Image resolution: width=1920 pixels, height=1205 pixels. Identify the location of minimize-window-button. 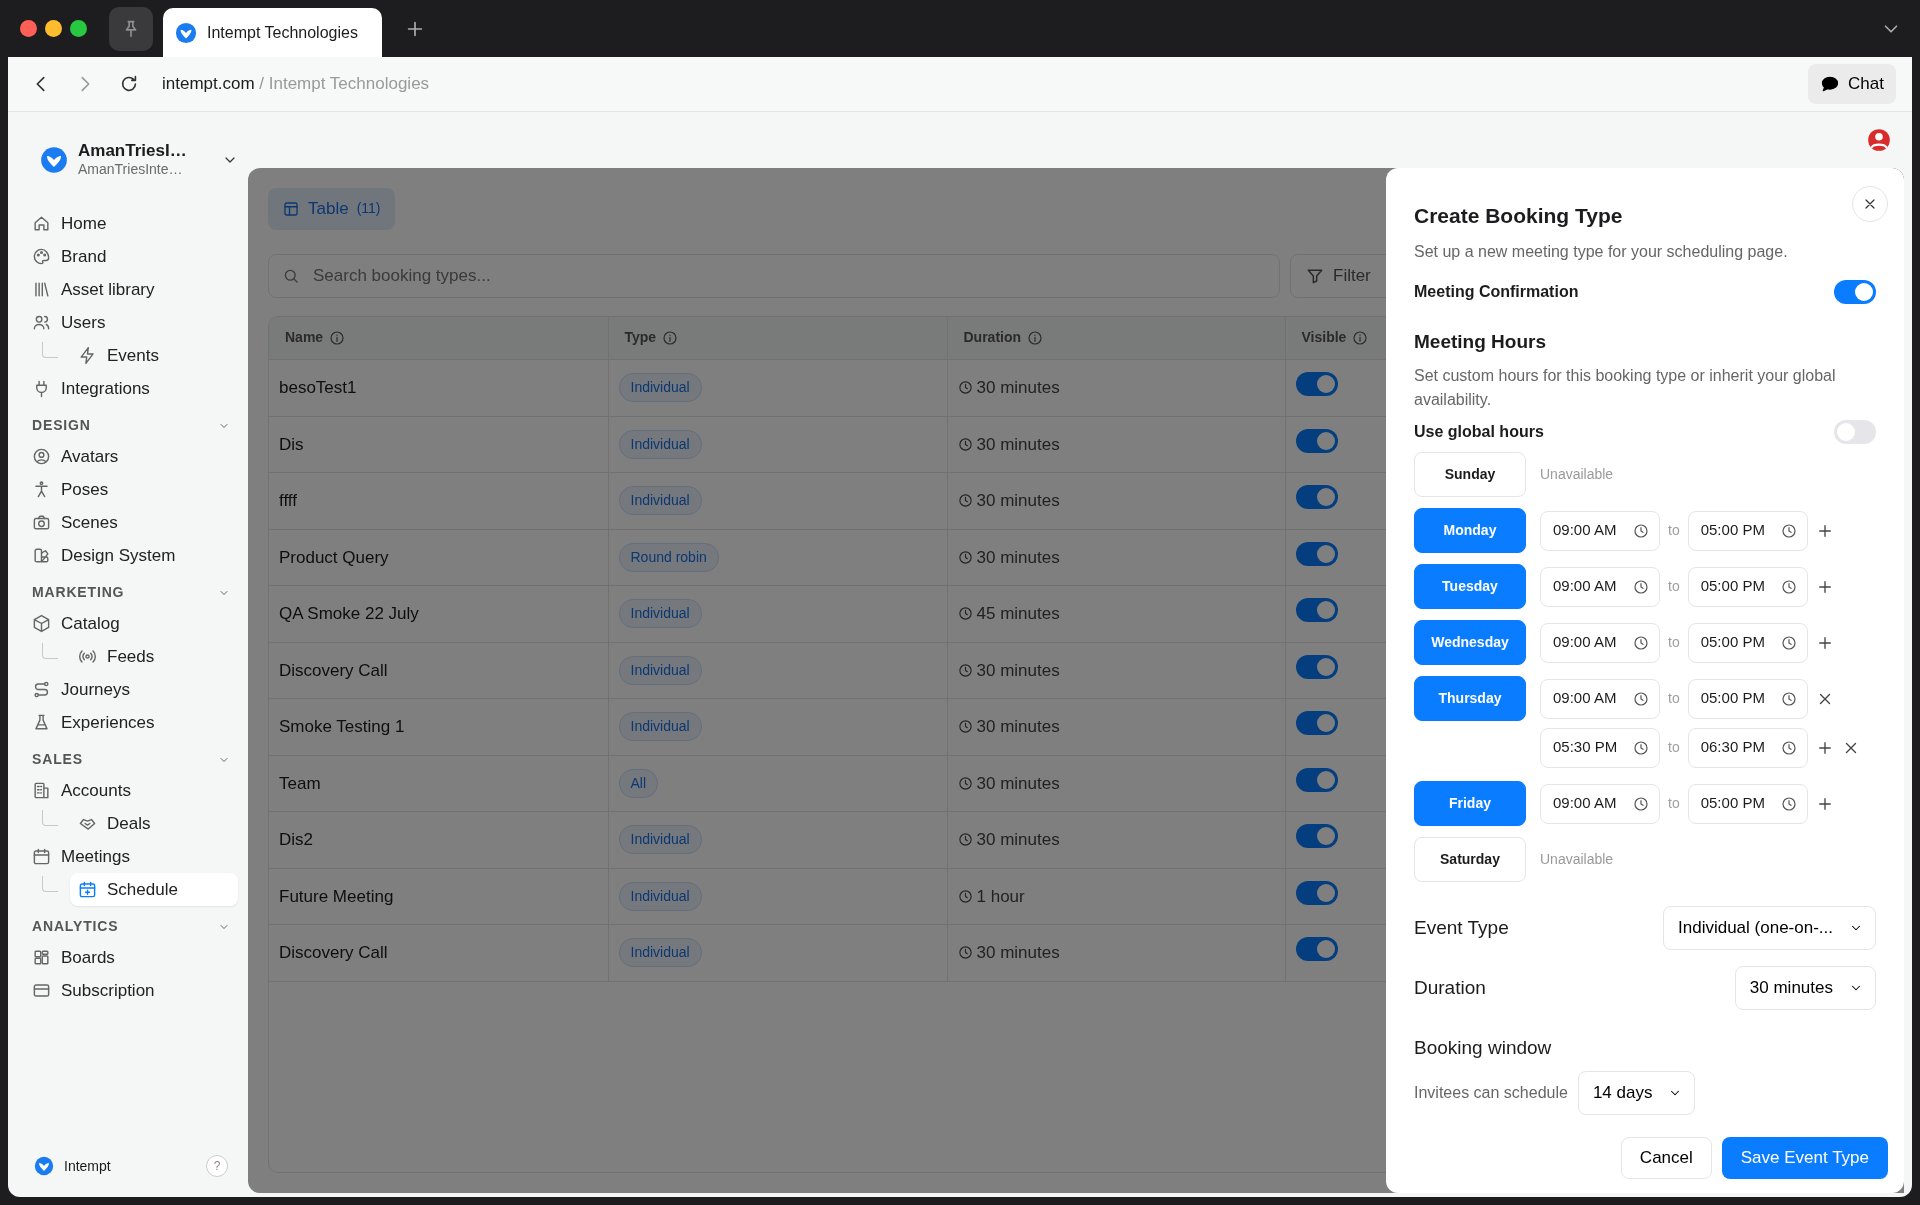
(53, 28).